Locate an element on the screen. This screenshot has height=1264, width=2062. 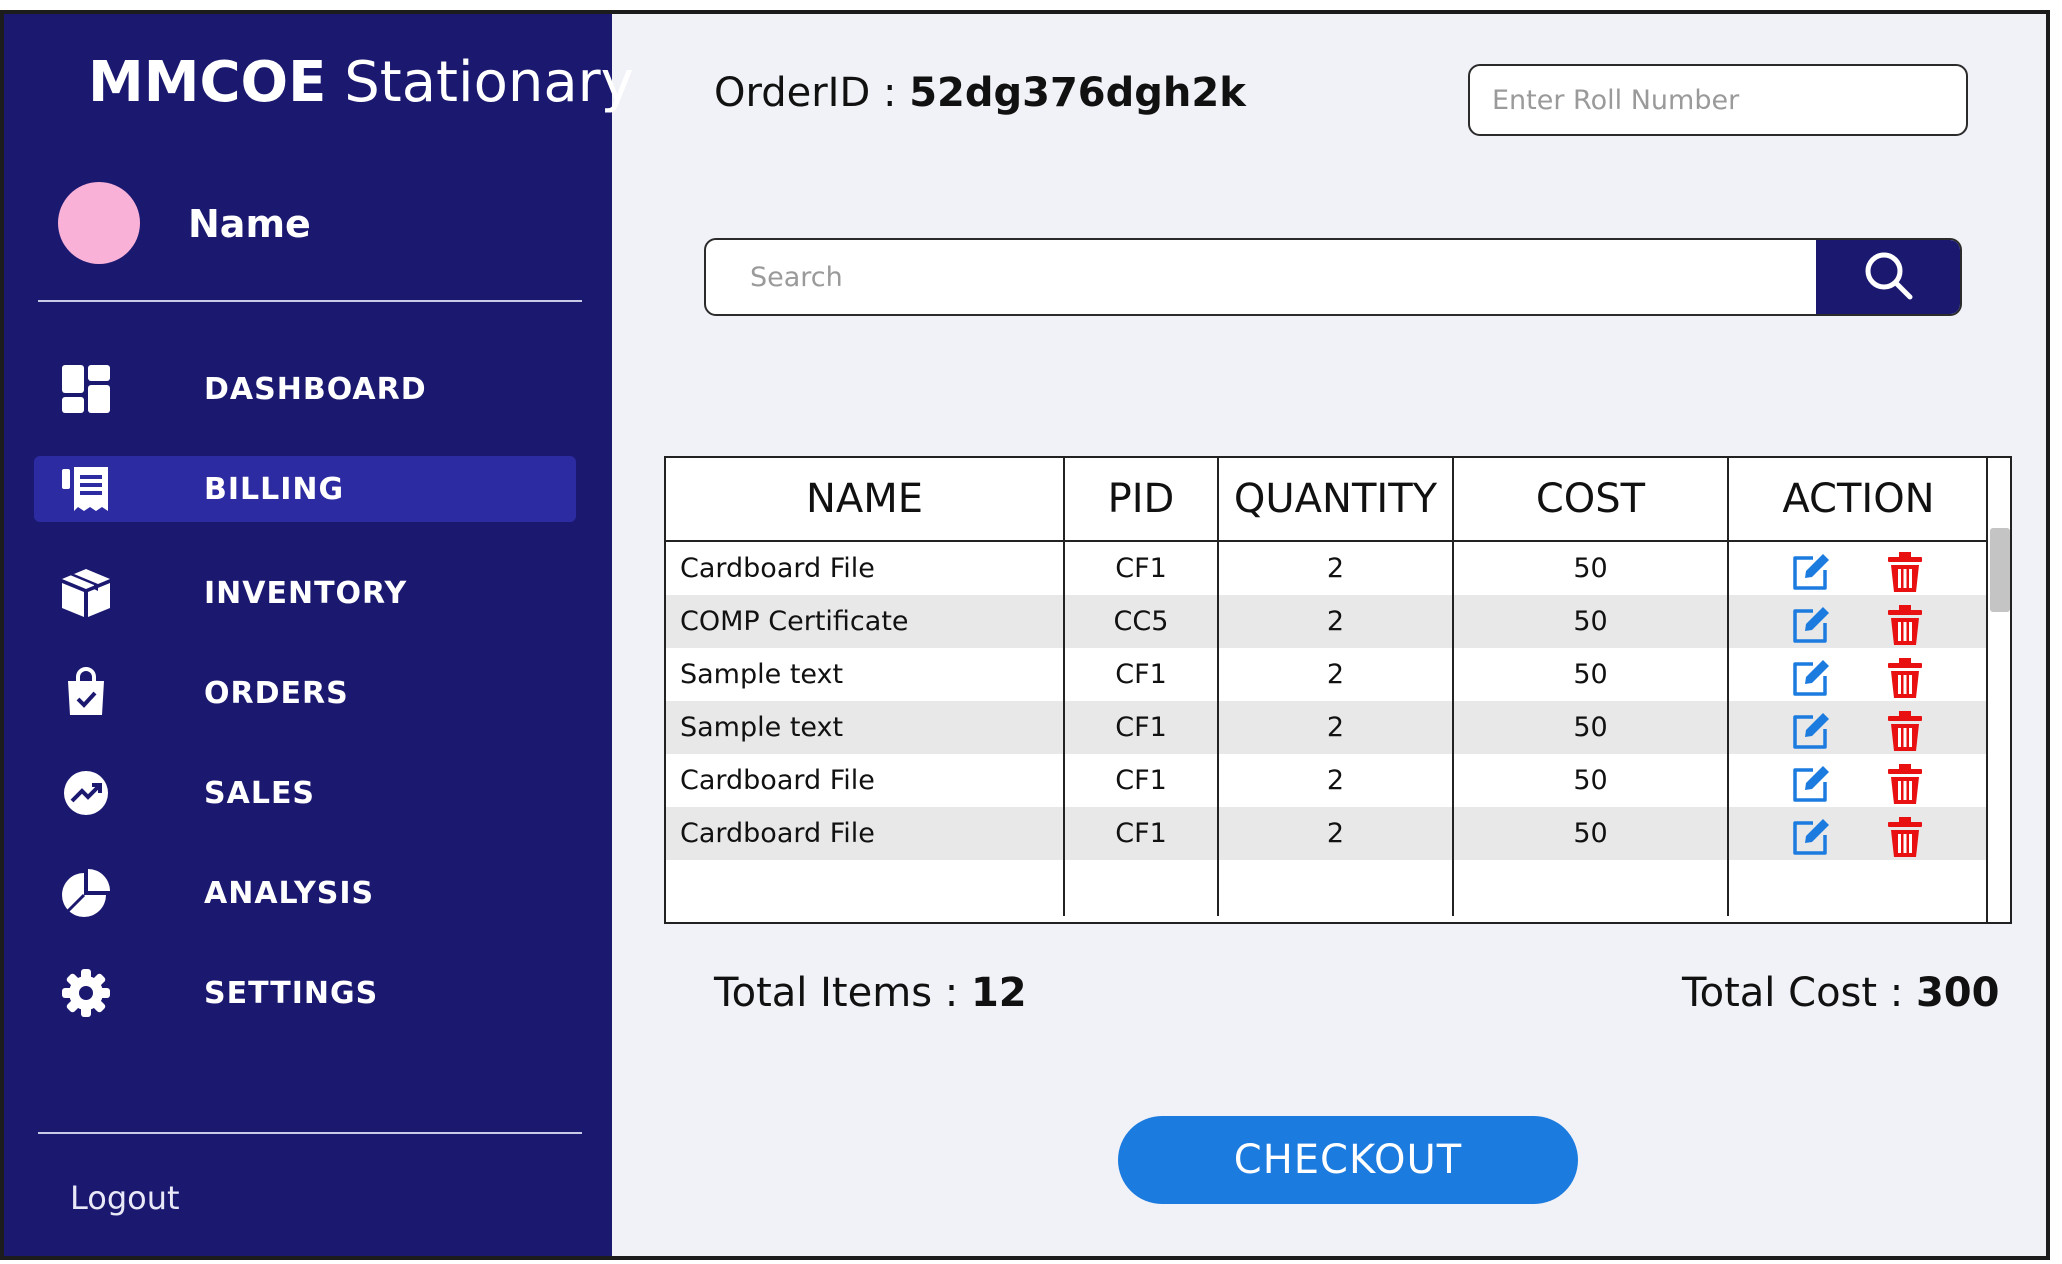
sidebar-item-sales: SALES is located at coordinates (305, 793).